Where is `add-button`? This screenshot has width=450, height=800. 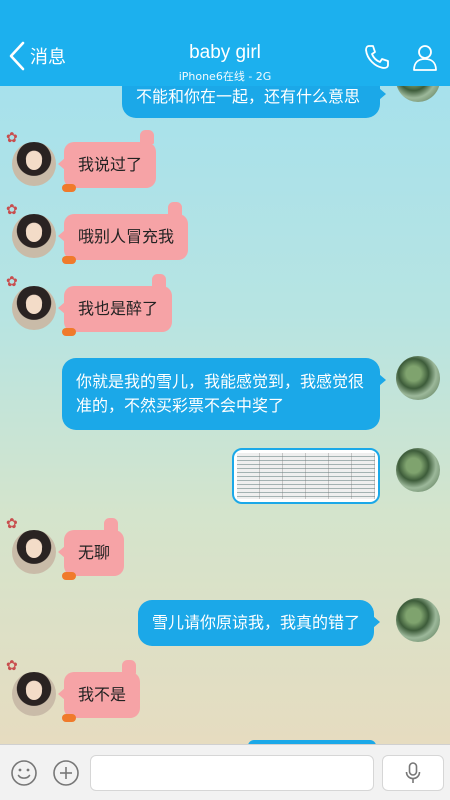 add-button is located at coordinates (66, 773).